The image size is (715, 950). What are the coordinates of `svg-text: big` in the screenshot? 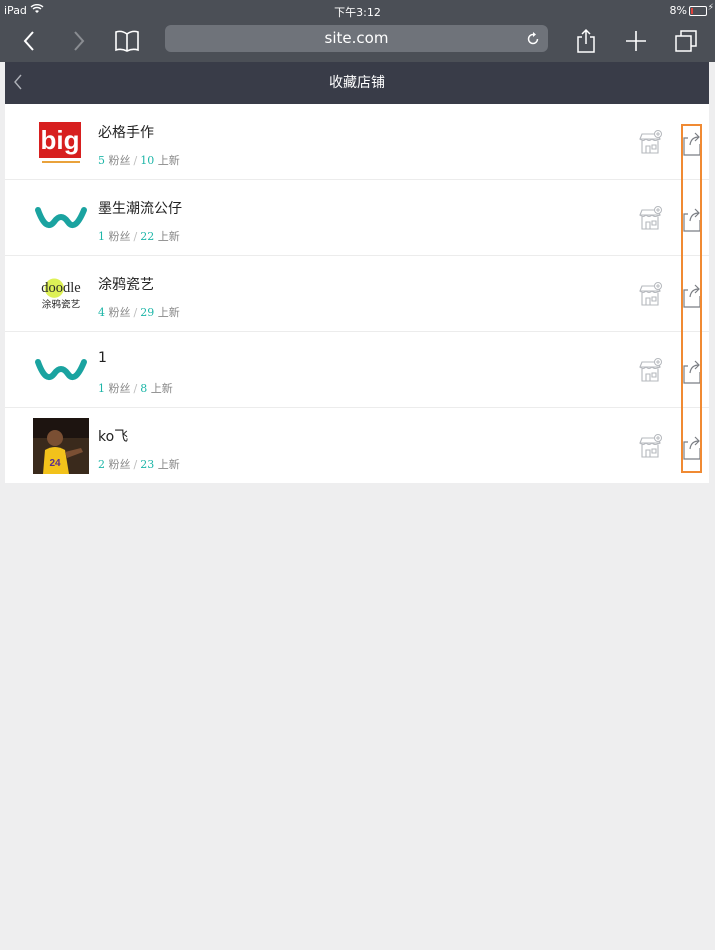 It's located at (60, 140).